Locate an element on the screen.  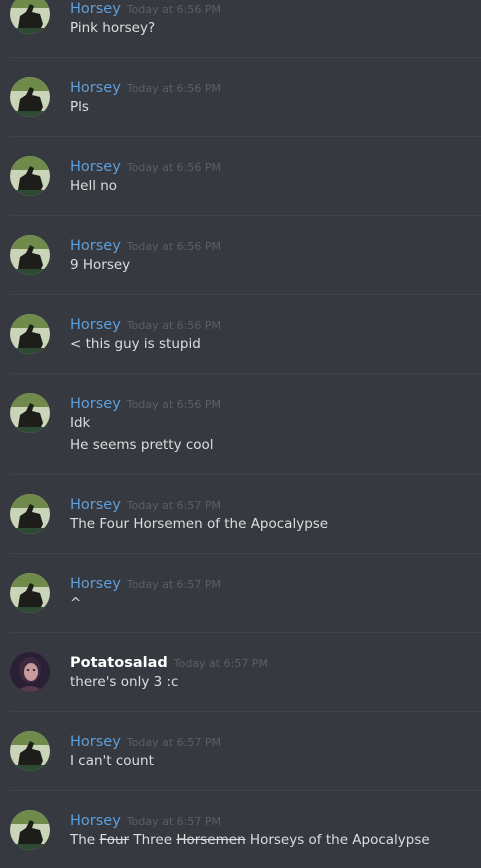
text-segment: Three is located at coordinates (153, 840).